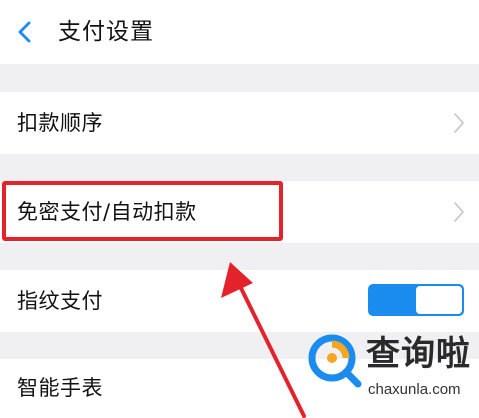  Describe the element at coordinates (60, 301) in the screenshot. I see `list-item-label: 指纹支付` at that location.